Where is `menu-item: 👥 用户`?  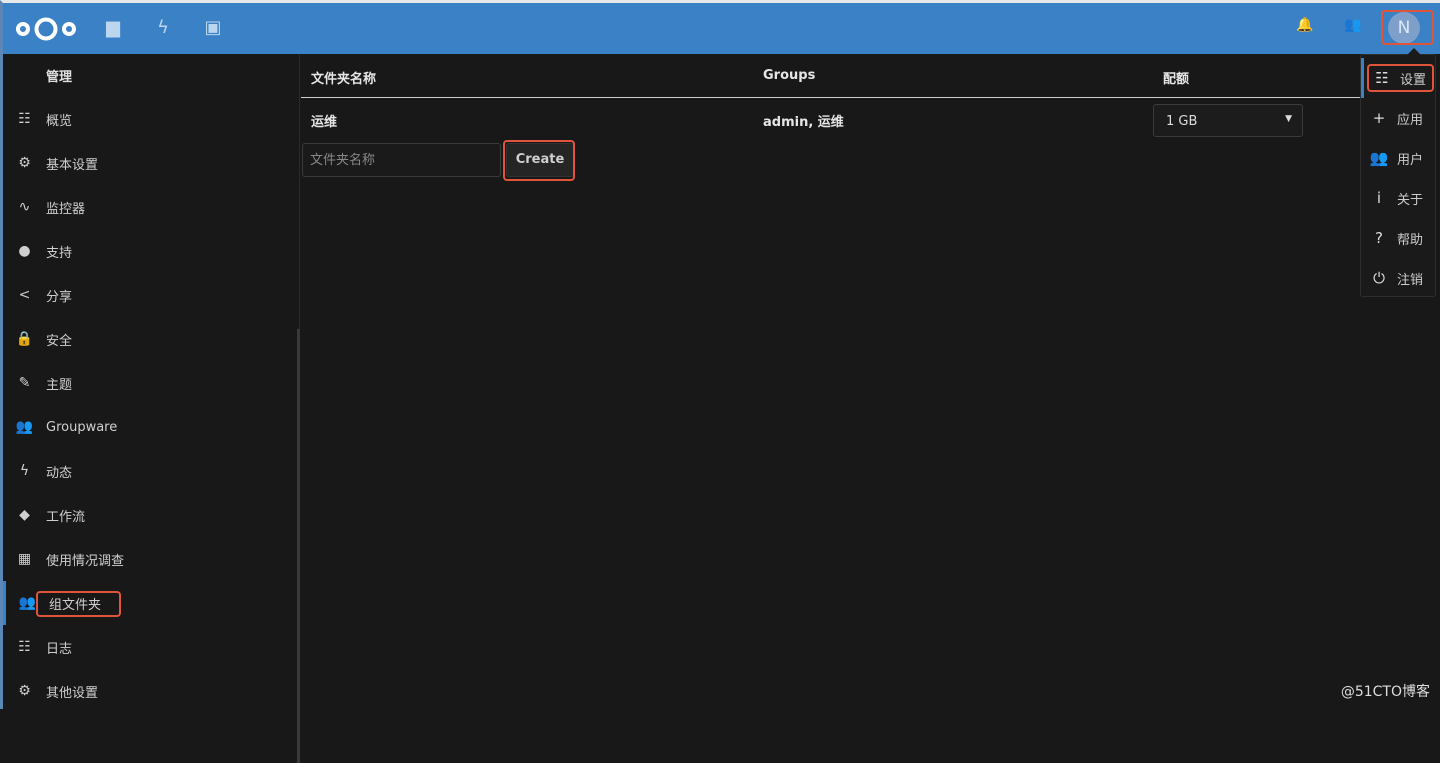
menu-item: 👥 用户 is located at coordinates (1399, 158).